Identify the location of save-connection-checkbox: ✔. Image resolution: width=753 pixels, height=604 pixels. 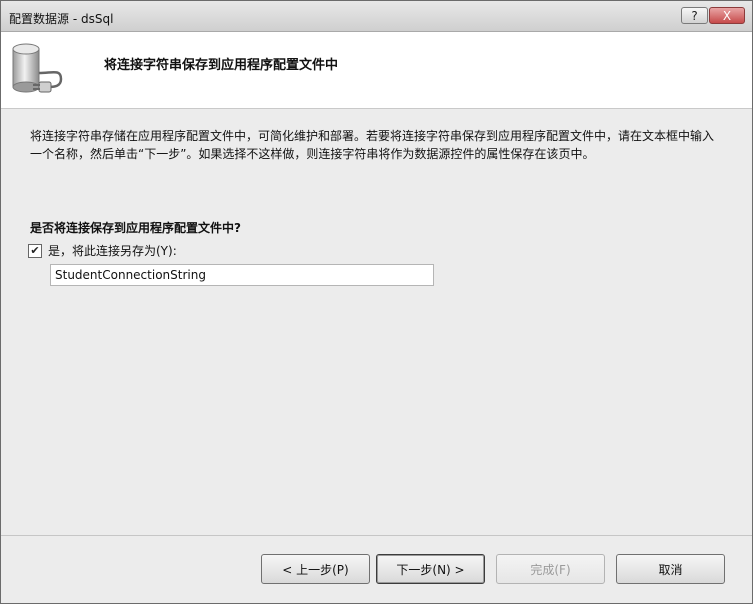
(35, 250).